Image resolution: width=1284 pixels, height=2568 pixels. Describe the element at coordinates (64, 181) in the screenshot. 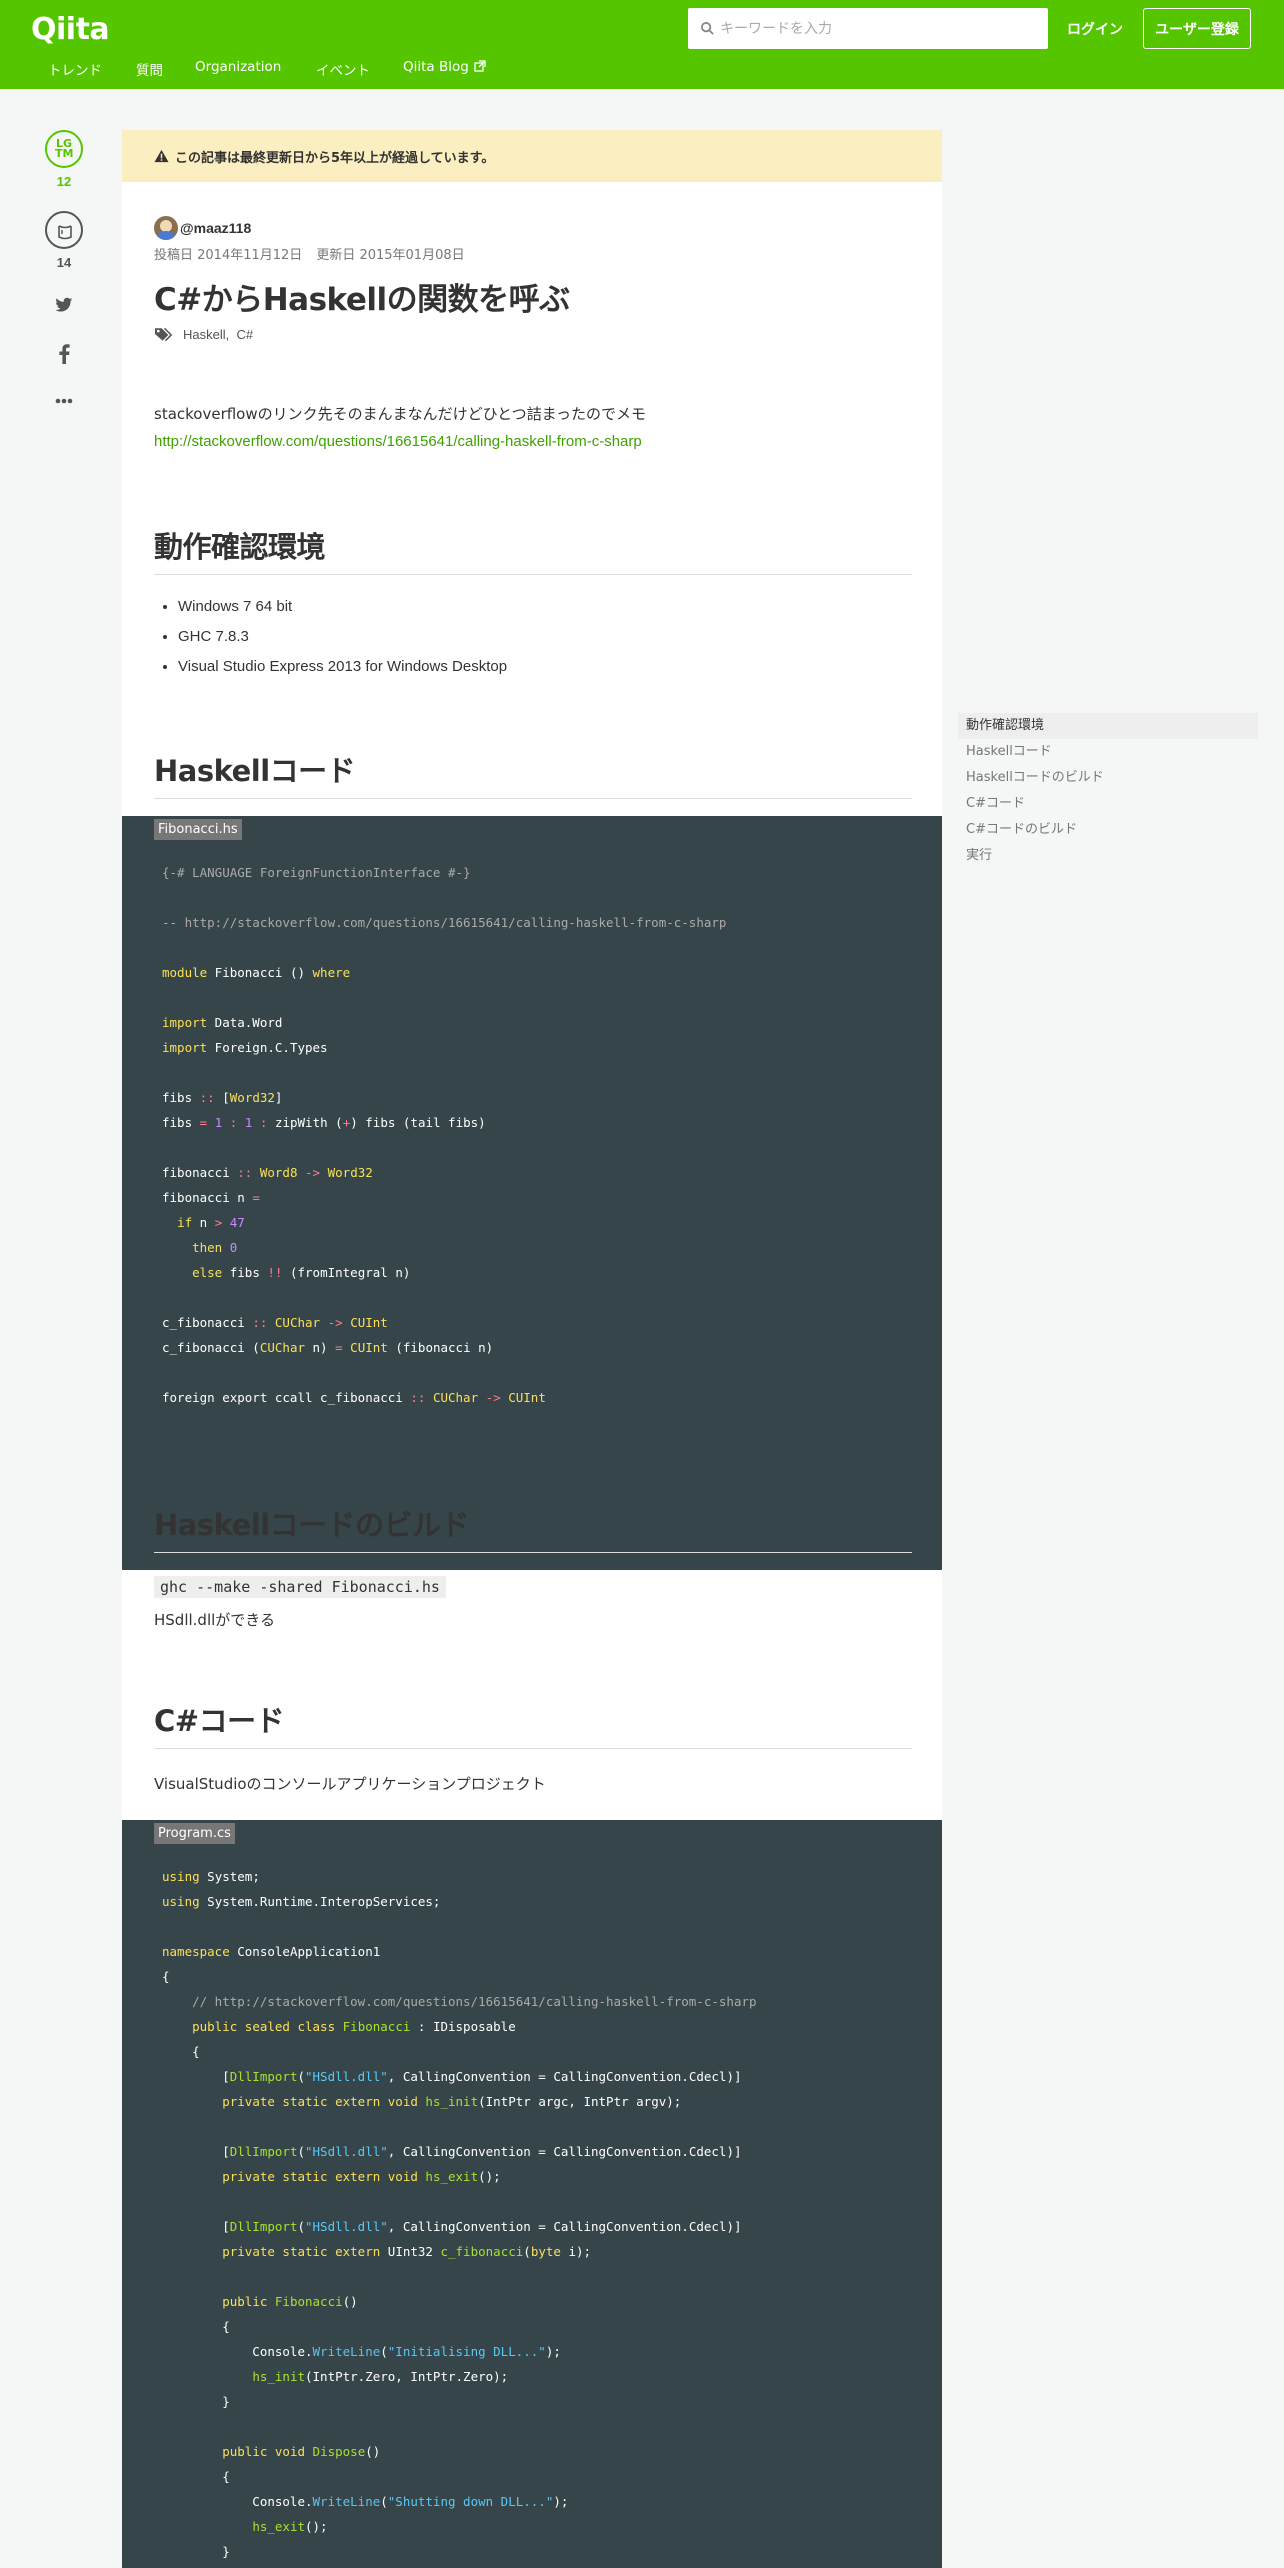

I see `lgtm-count: 12` at that location.